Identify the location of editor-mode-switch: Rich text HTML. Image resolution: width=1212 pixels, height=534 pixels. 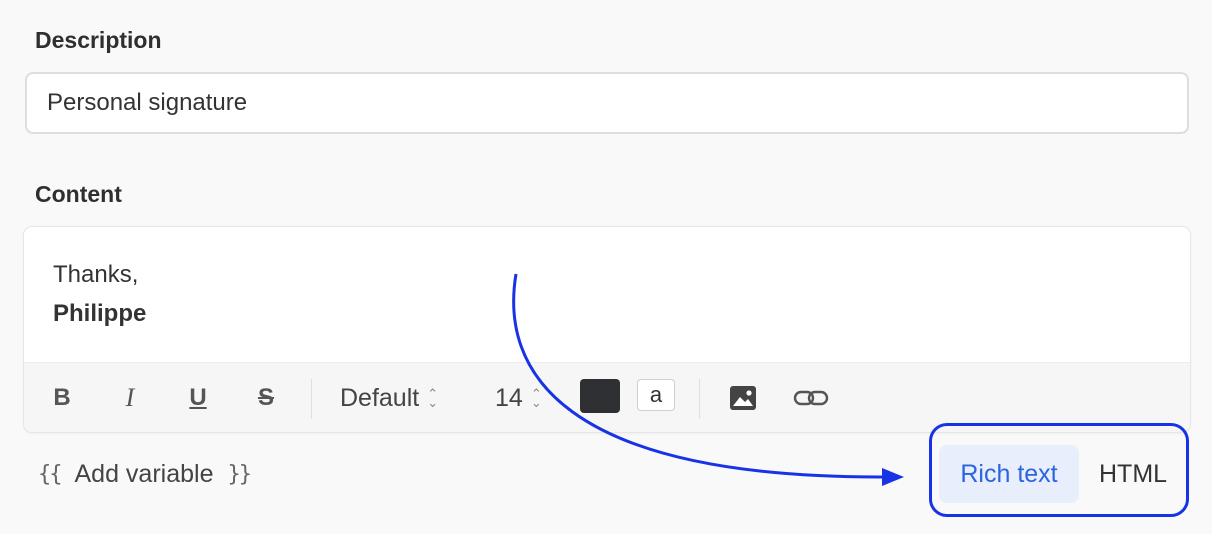
(1059, 470).